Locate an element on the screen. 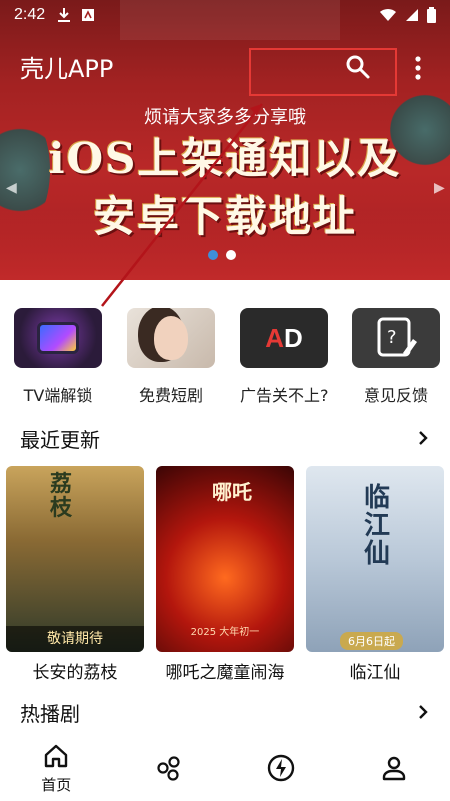 Image resolution: width=450 pixels, height=801 pixels. section-title: 热播剧 is located at coordinates (50, 713).